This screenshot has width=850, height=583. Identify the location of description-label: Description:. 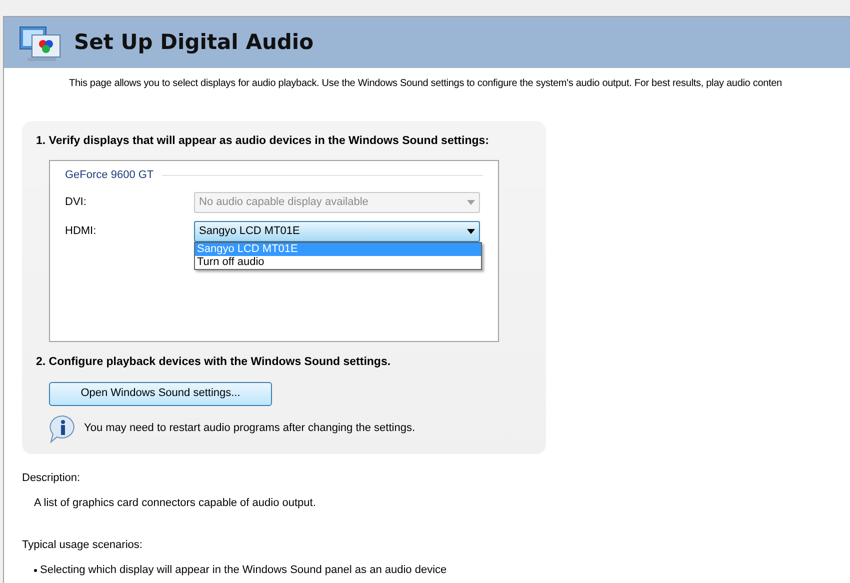
(52, 478).